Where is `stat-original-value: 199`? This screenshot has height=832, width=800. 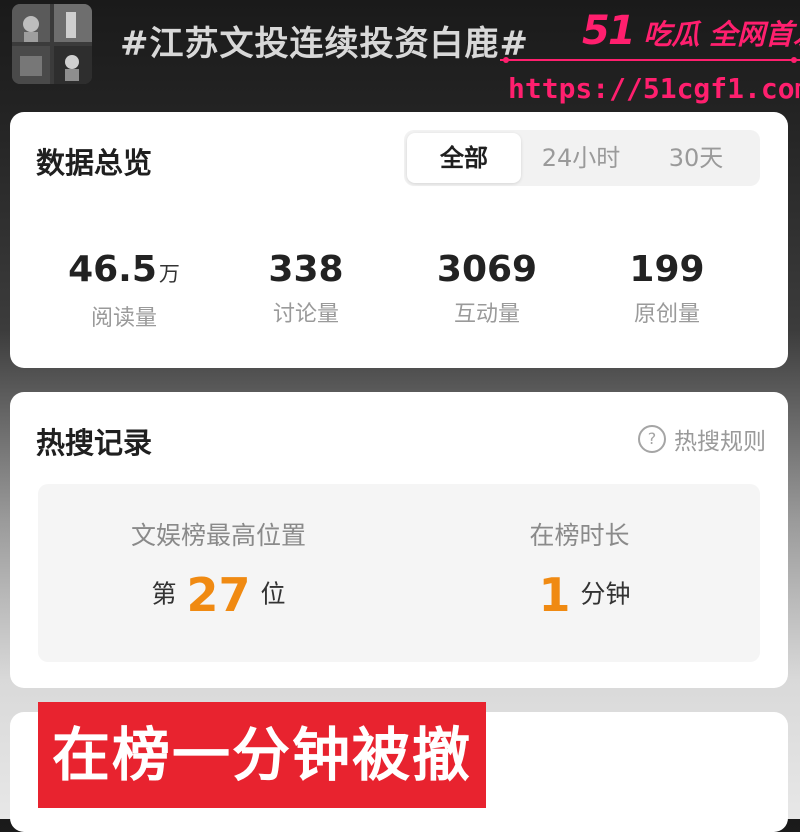 stat-original-value: 199 is located at coordinates (667, 269).